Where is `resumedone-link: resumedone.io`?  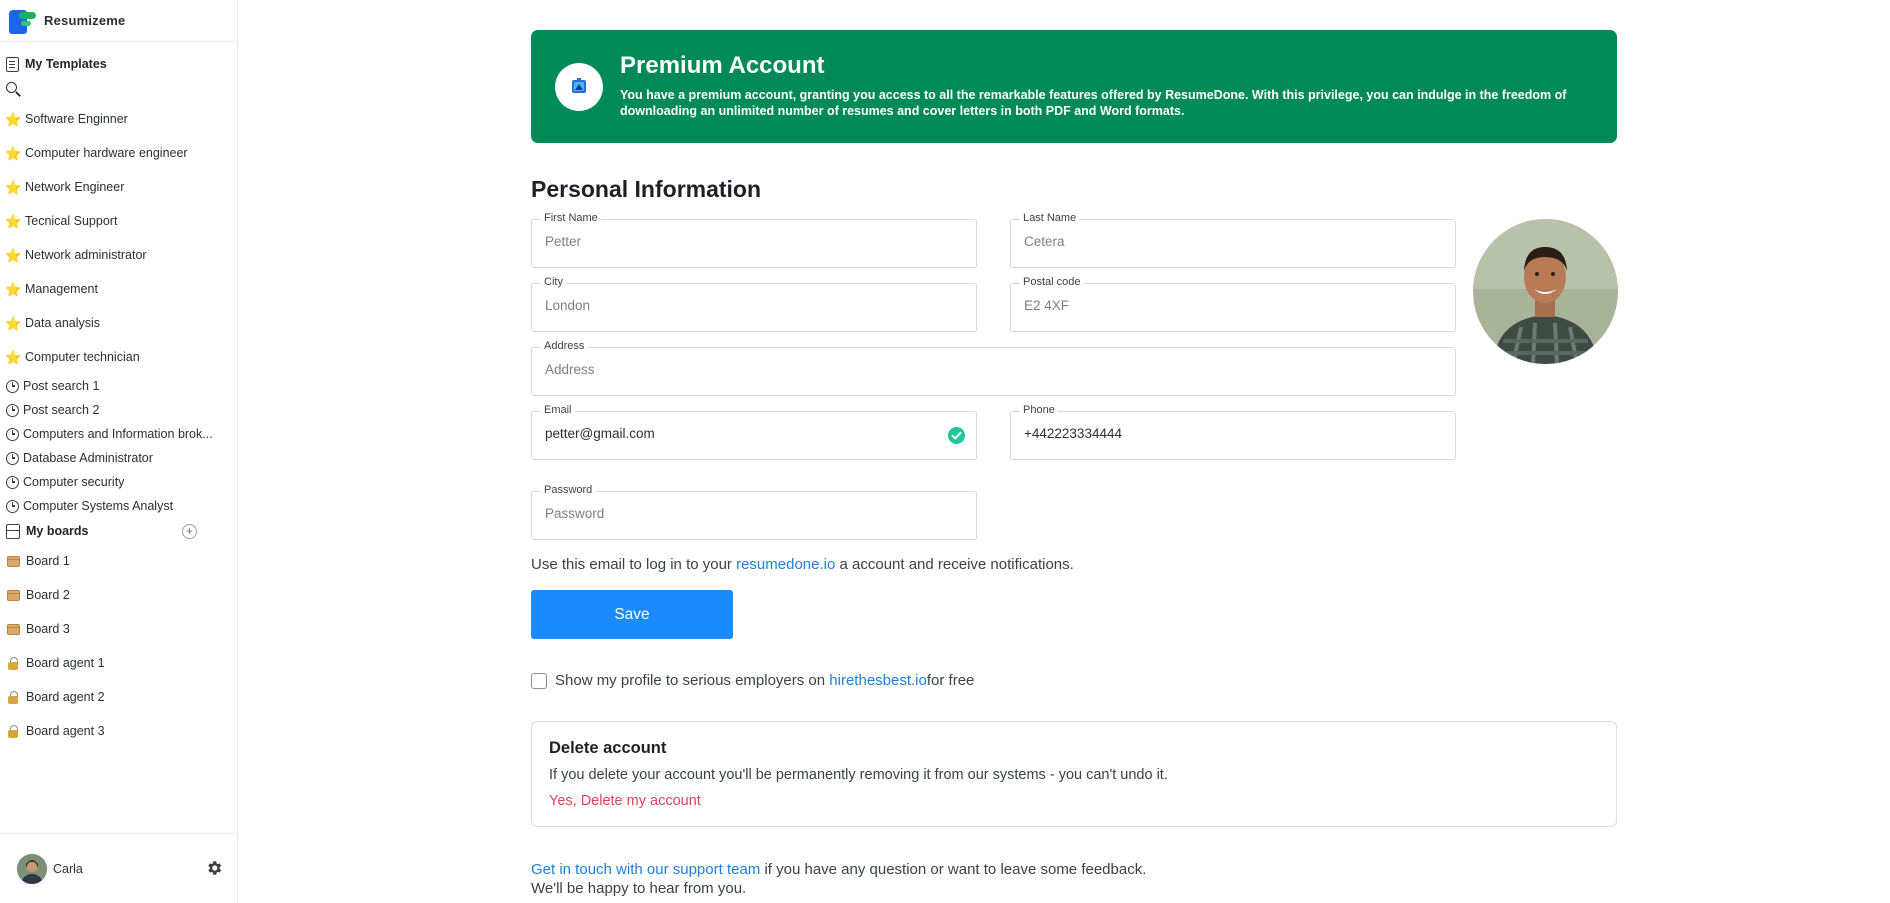
resumedone-link: resumedone.io is located at coordinates (785, 564).